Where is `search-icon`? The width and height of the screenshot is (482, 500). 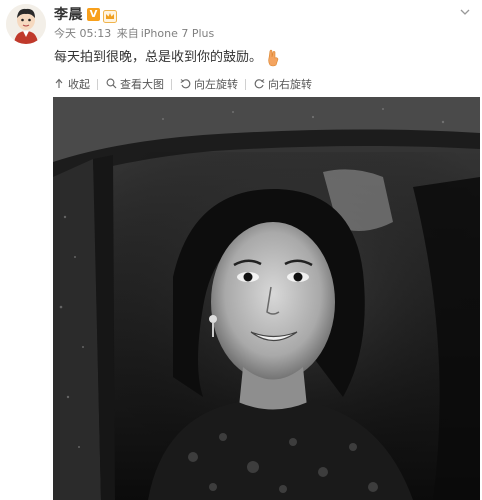
search-icon is located at coordinates (111, 84).